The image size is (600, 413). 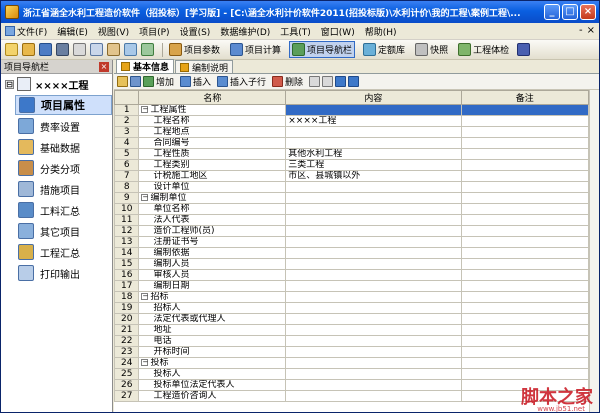 What do you see at coordinates (588, 12) in the screenshot?
I see `close-button: ×` at bounding box center [588, 12].